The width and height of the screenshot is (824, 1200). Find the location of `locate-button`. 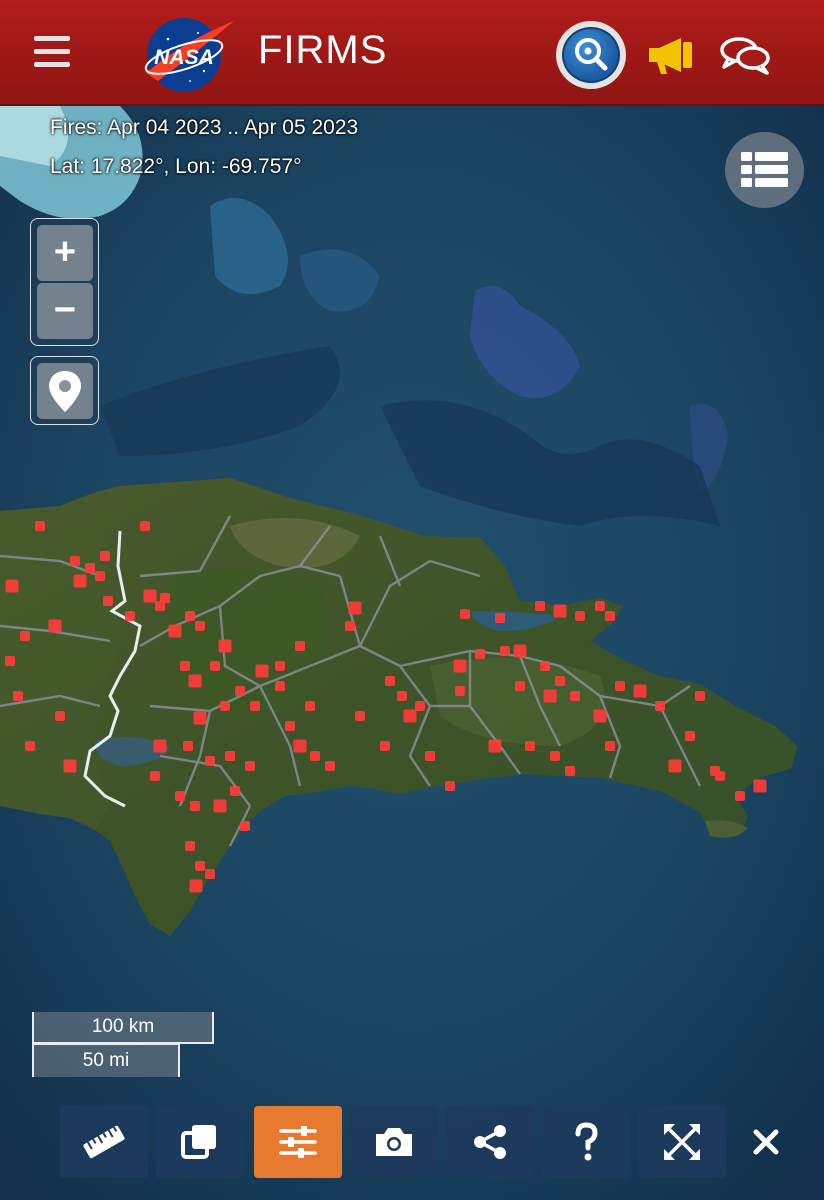

locate-button is located at coordinates (65, 391).